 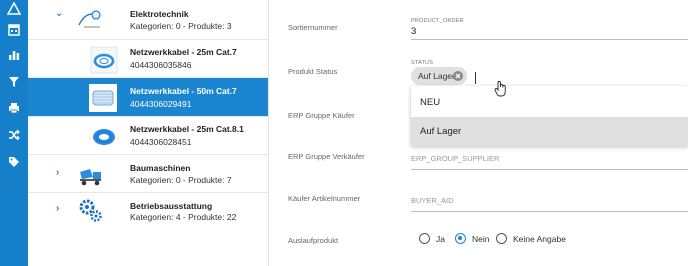 I want to click on status-option-label: NEU, so click(x=430, y=102).